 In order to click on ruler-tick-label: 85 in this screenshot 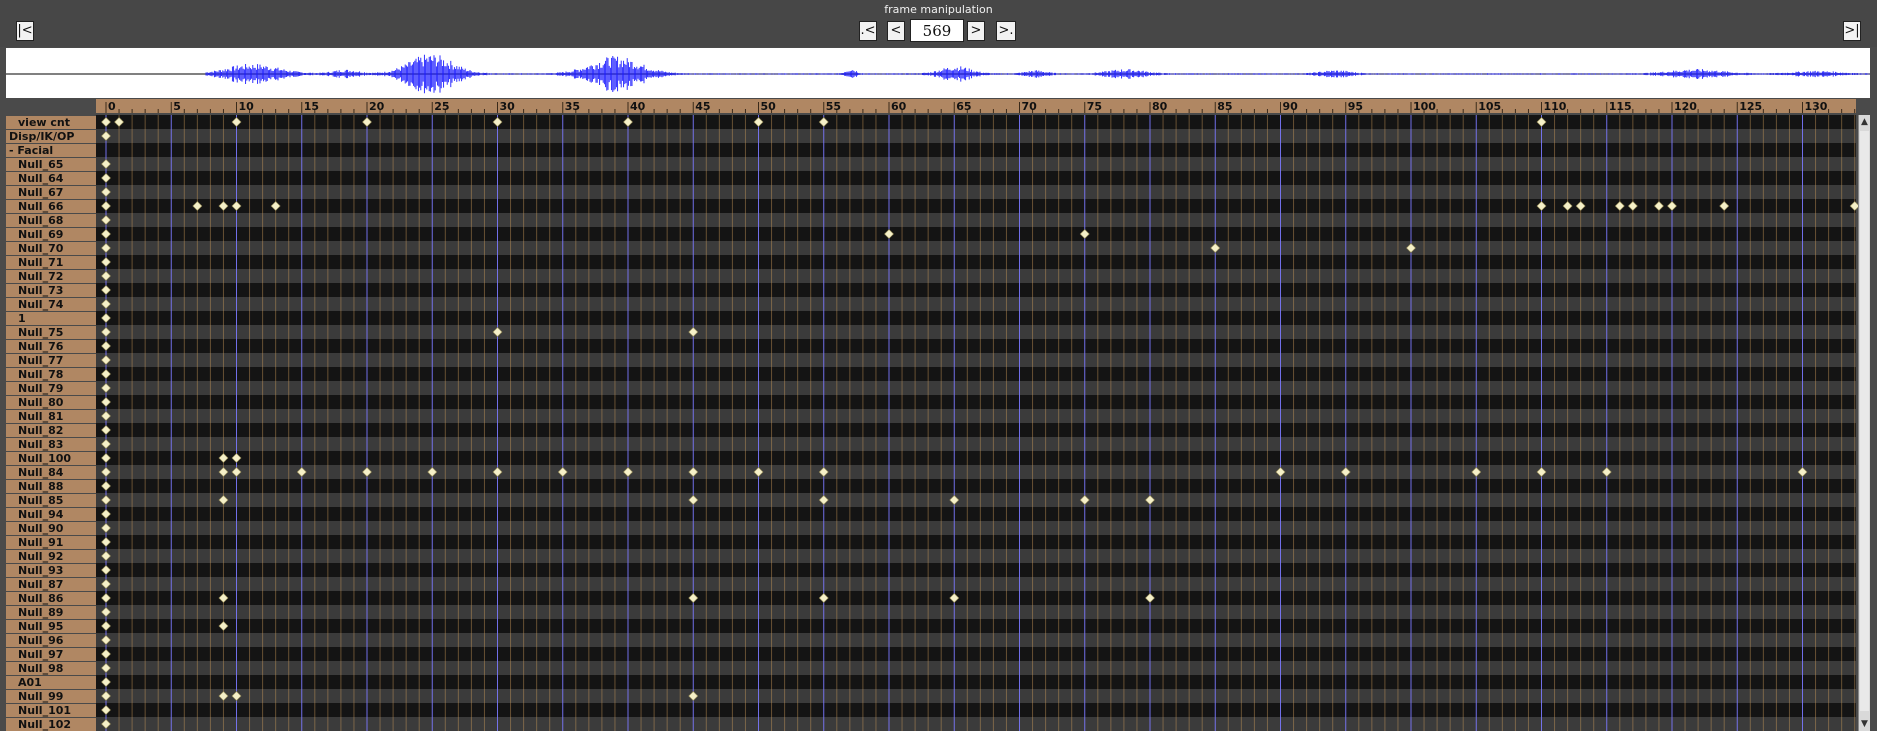, I will do `click(1224, 106)`.